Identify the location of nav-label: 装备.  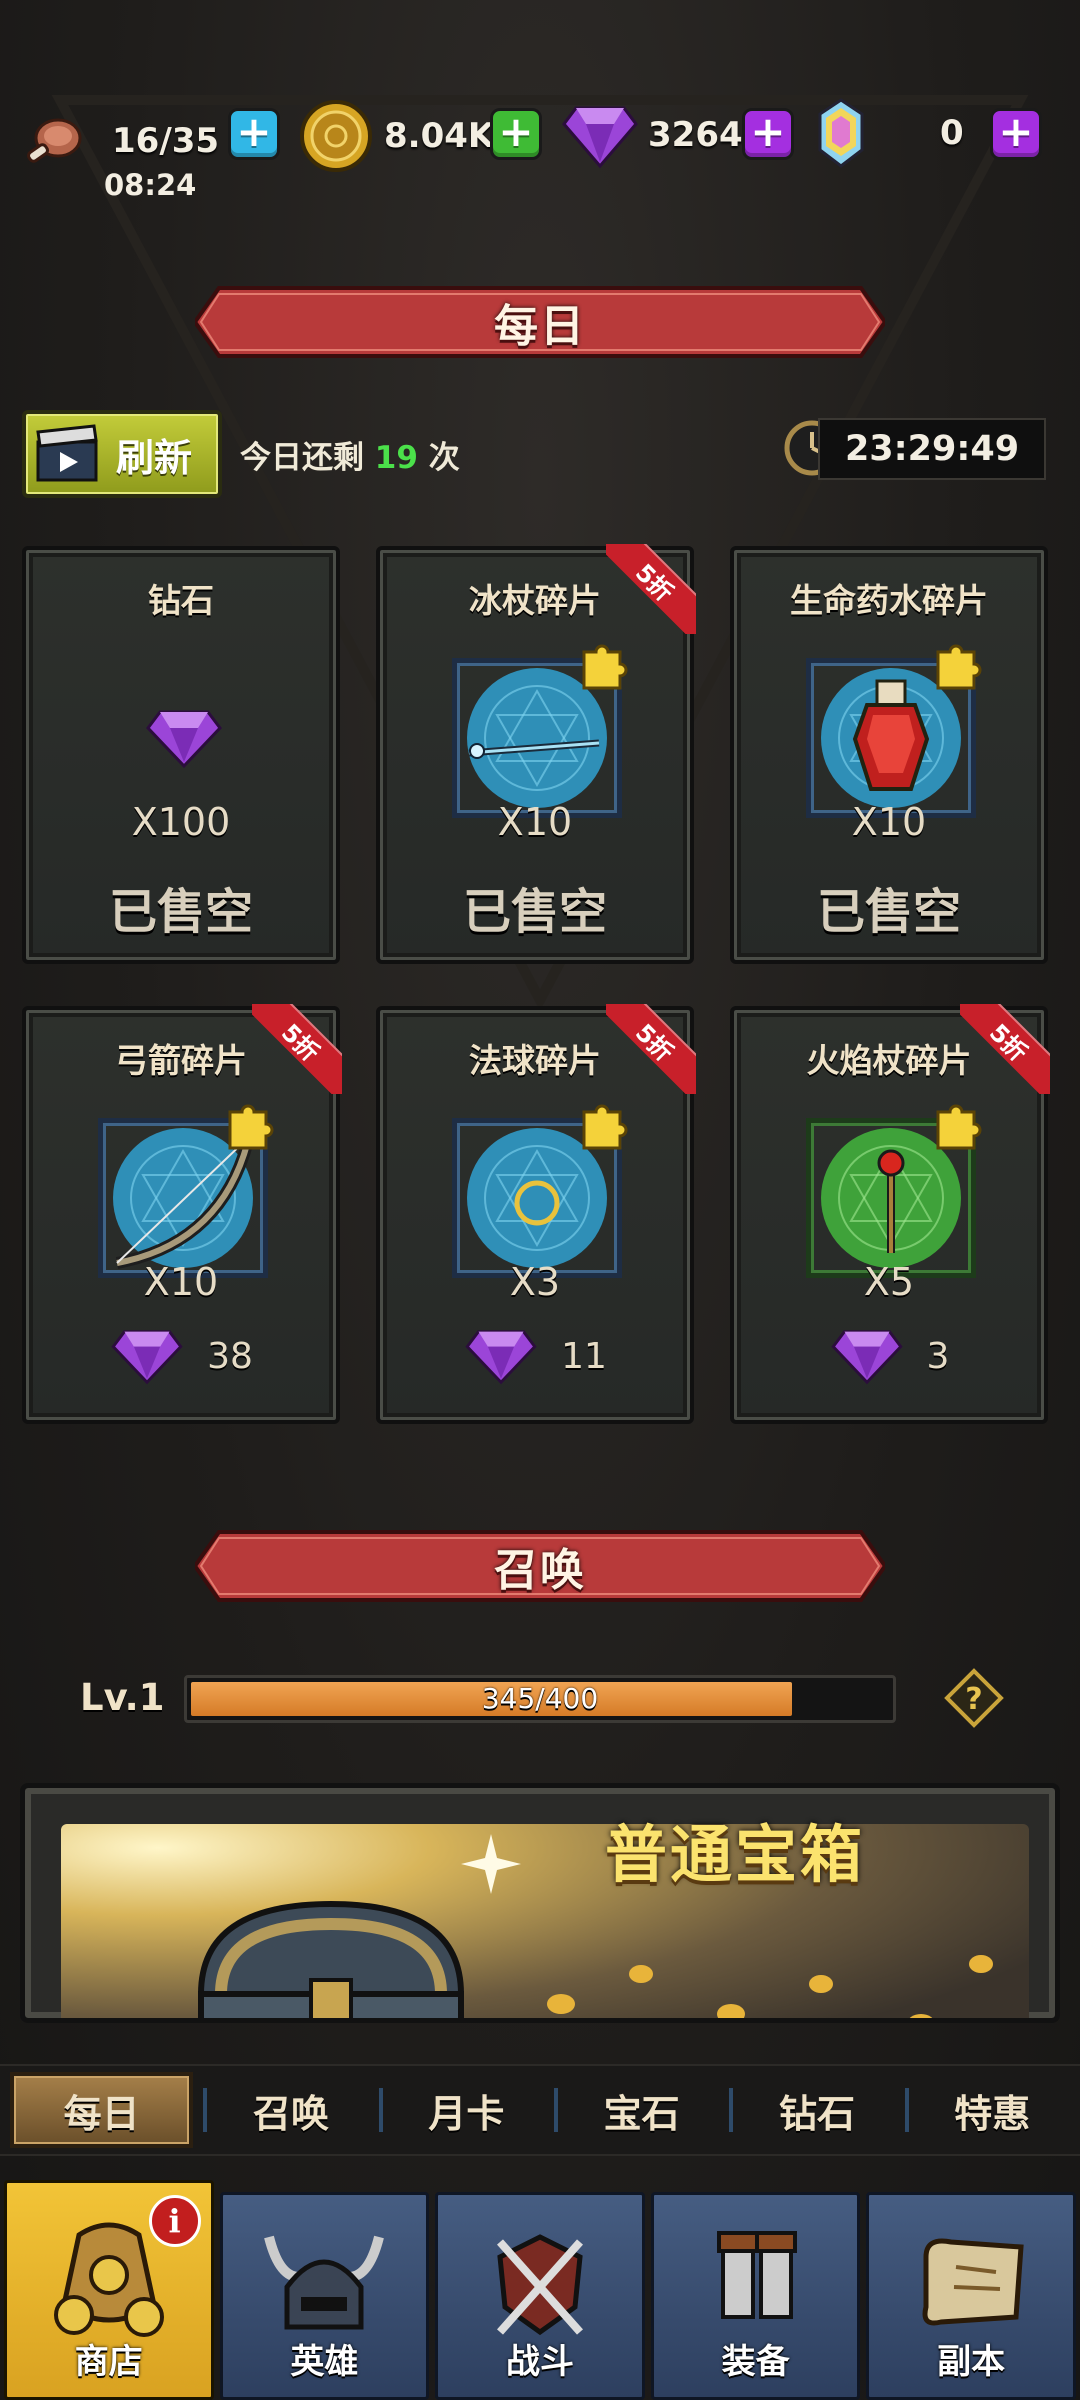
(755, 2362).